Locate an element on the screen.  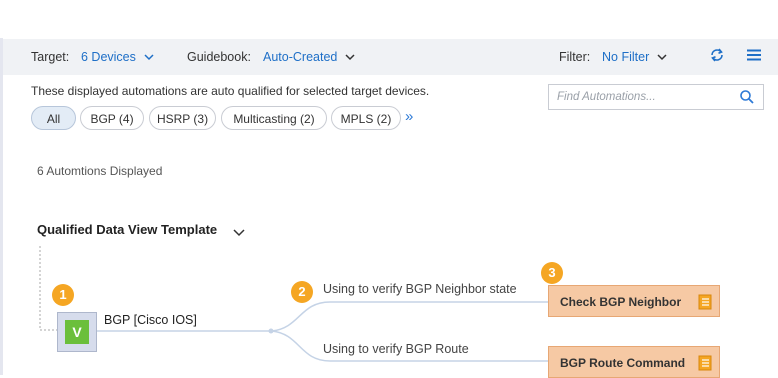
action-label: Check BGP Neighbor is located at coordinates (621, 302).